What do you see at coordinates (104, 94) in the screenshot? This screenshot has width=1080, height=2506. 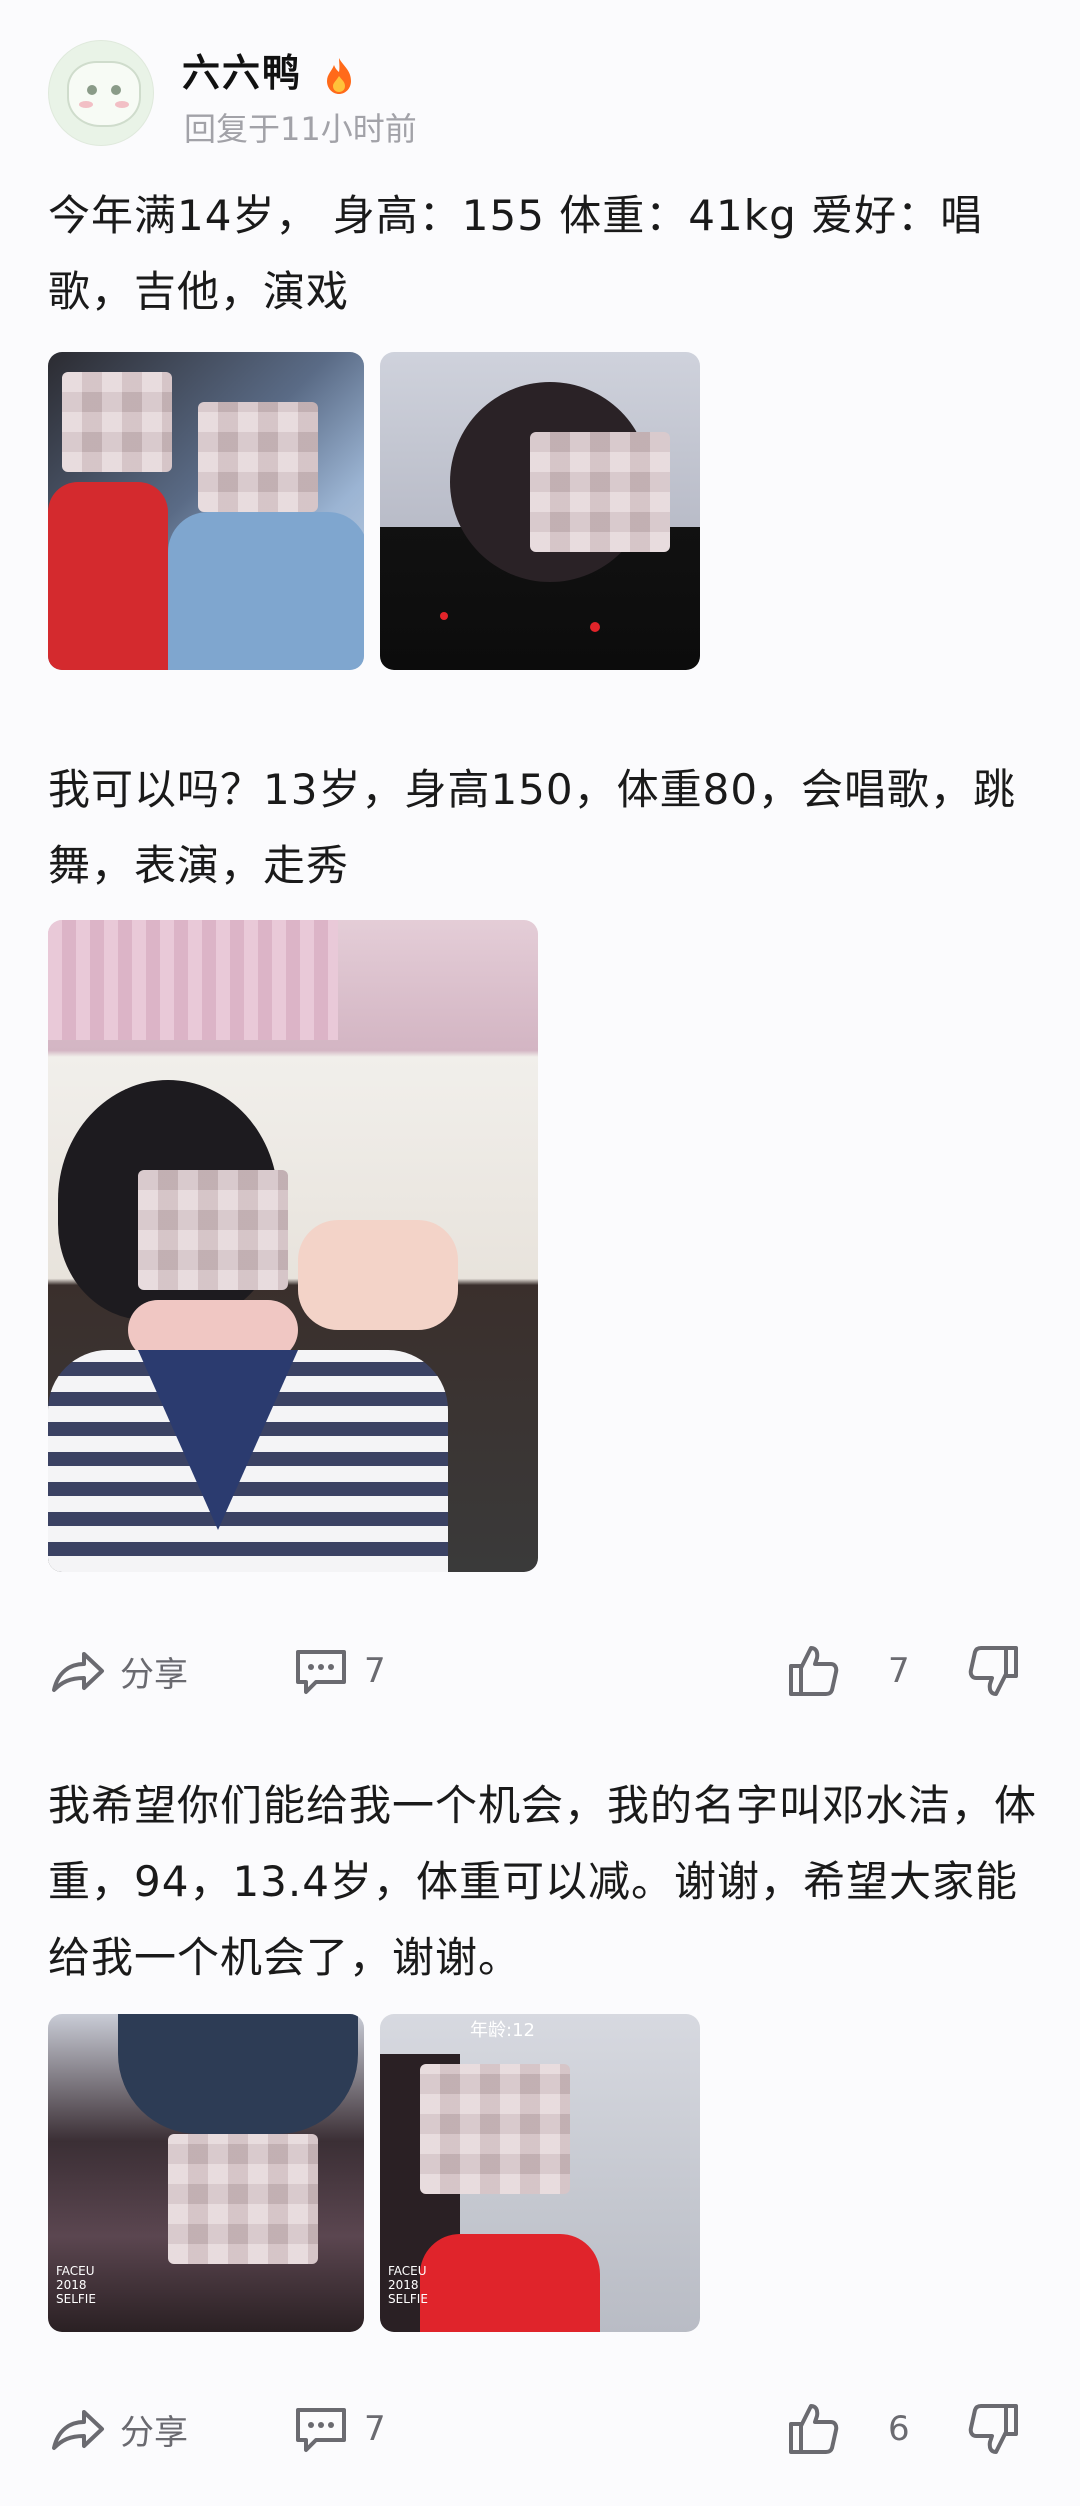 I see `avatar-face` at bounding box center [104, 94].